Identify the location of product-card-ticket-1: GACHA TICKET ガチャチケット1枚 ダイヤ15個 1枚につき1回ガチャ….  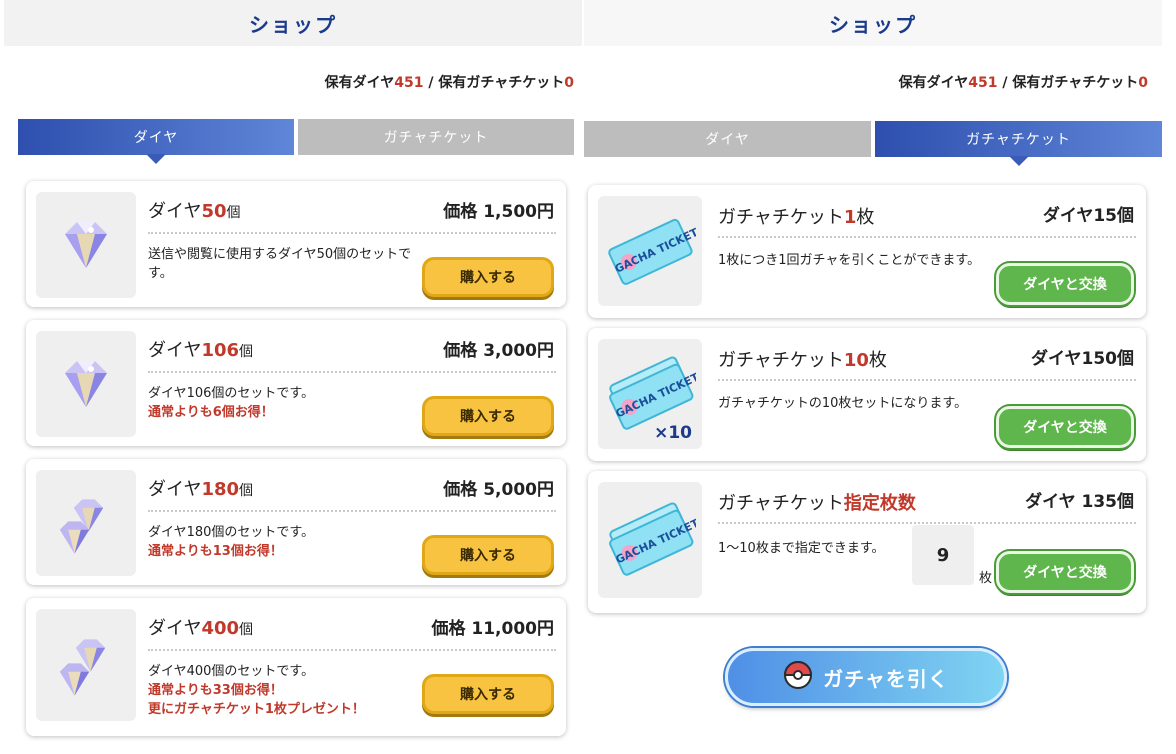
(867, 251).